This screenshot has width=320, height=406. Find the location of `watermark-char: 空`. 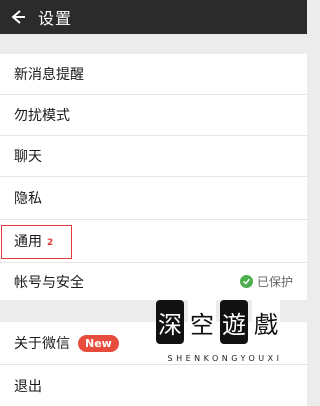

watermark-char: 空 is located at coordinates (202, 322).